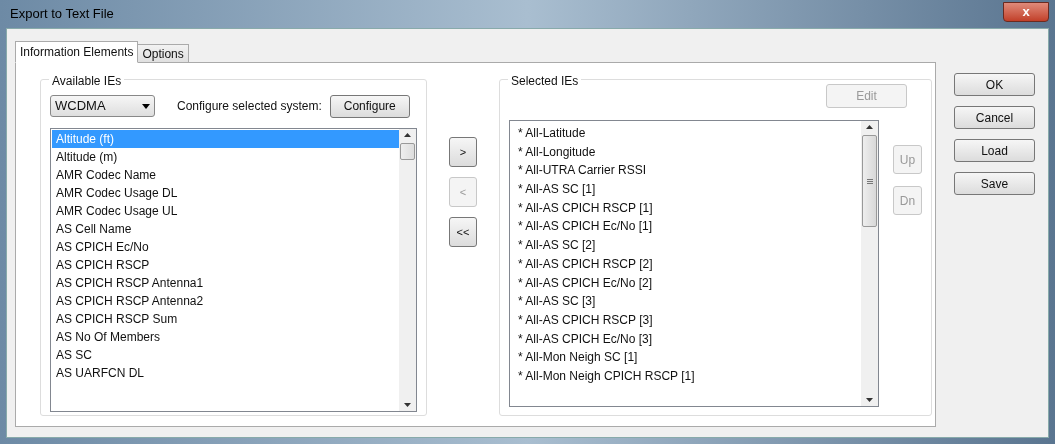  Describe the element at coordinates (225, 247) in the screenshot. I see `list-item: AS CPICH Ec/No` at that location.